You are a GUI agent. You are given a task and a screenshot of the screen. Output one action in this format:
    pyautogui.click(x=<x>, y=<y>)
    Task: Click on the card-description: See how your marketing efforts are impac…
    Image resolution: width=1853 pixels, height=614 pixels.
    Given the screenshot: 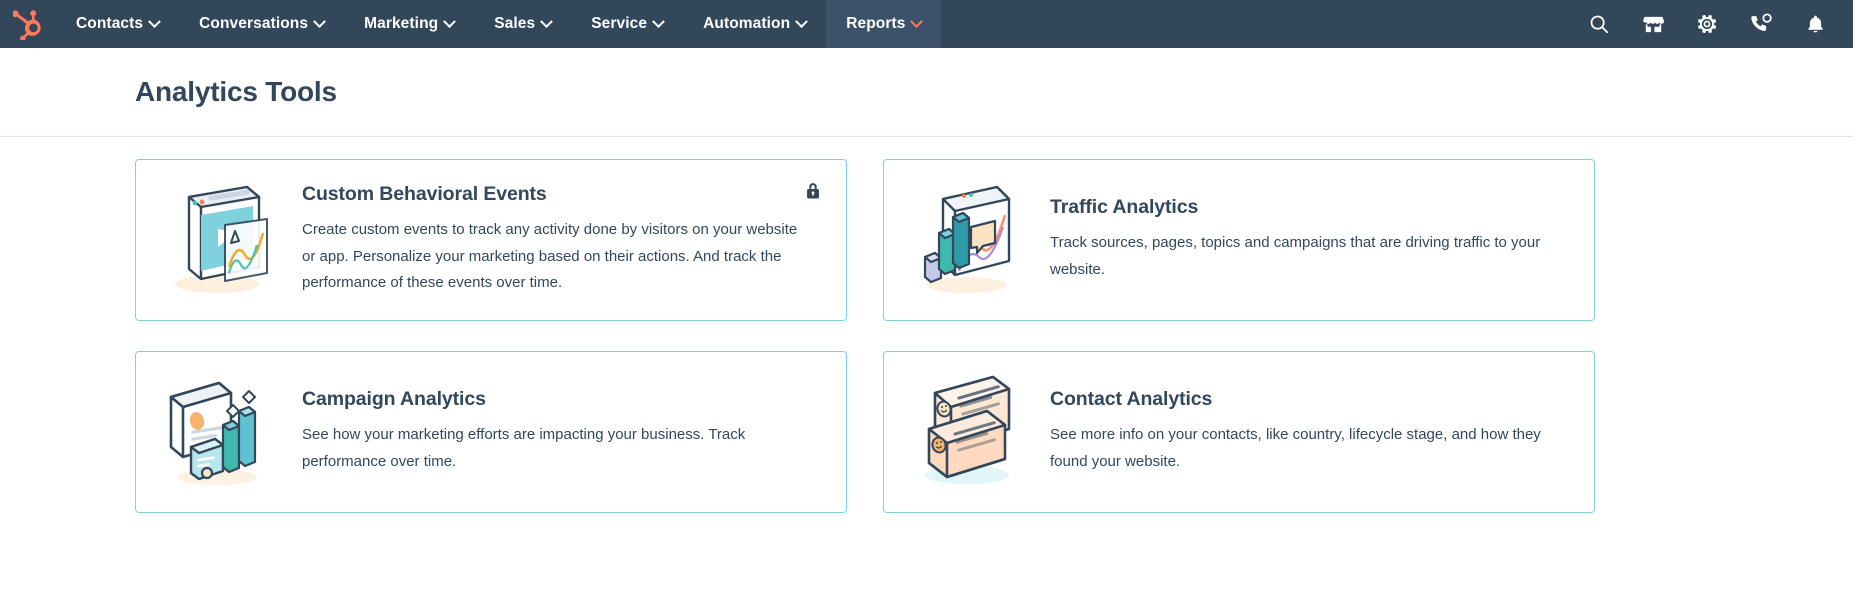 What is the action you would take?
    pyautogui.click(x=524, y=448)
    